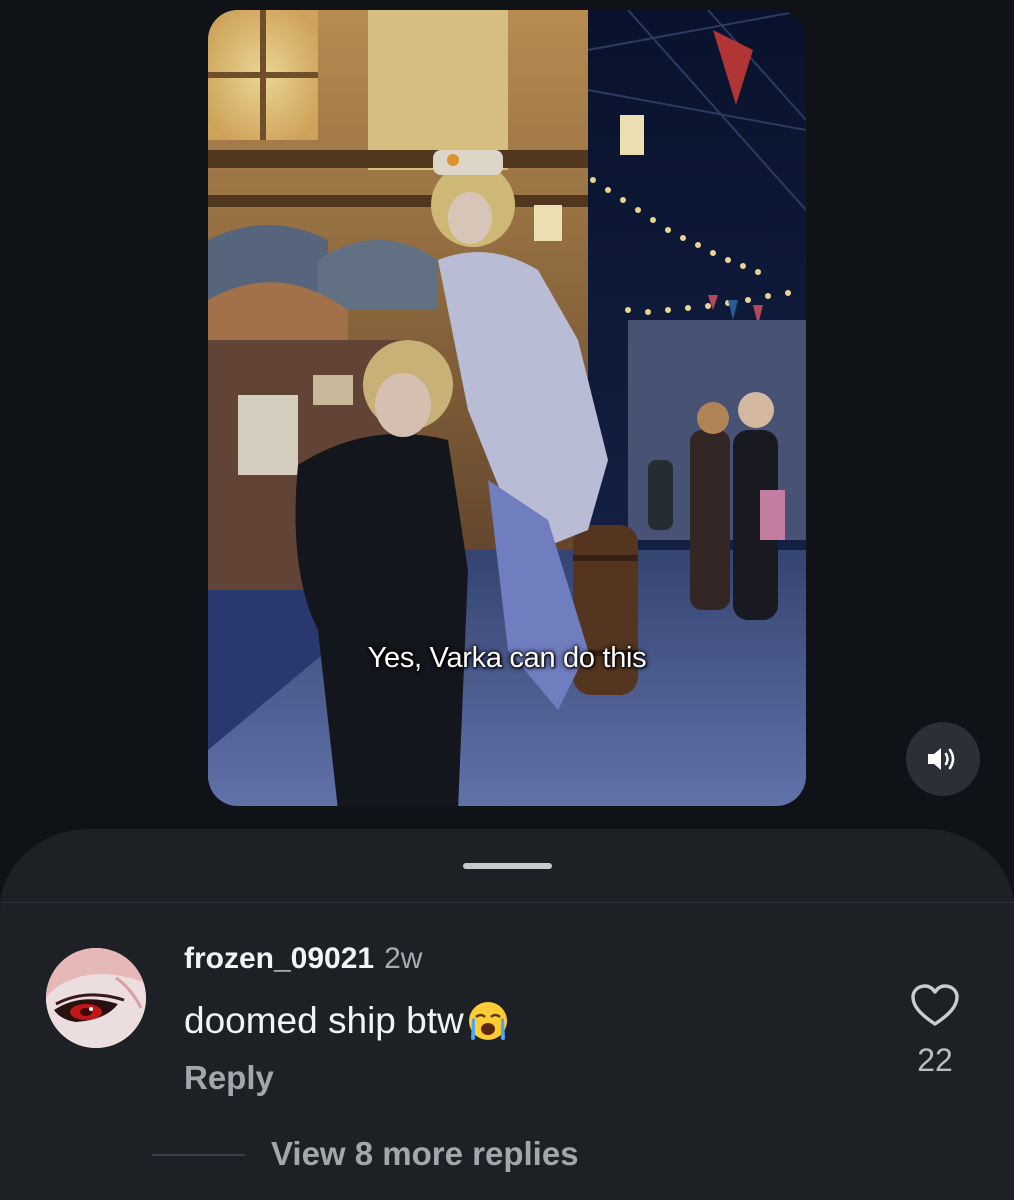 This screenshot has height=1200, width=1014. I want to click on view-more-replies-button: View 8 more replies, so click(425, 1154).